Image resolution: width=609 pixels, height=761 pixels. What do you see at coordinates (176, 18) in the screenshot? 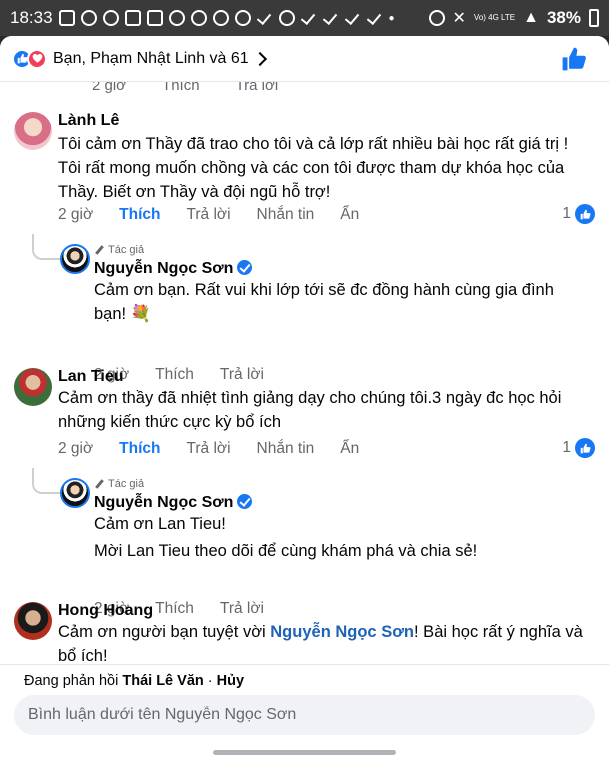
I see `play-icon` at bounding box center [176, 18].